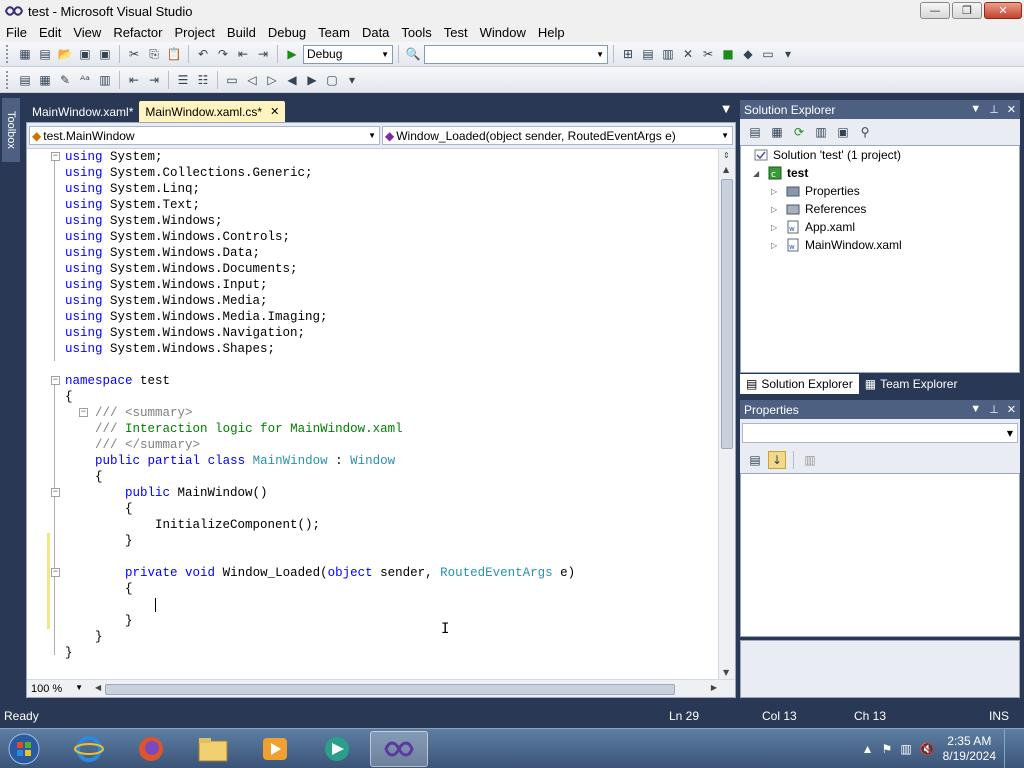 This screenshot has width=1024, height=768. What do you see at coordinates (810, 460) in the screenshot?
I see `property-pages-icon: ▥` at bounding box center [810, 460].